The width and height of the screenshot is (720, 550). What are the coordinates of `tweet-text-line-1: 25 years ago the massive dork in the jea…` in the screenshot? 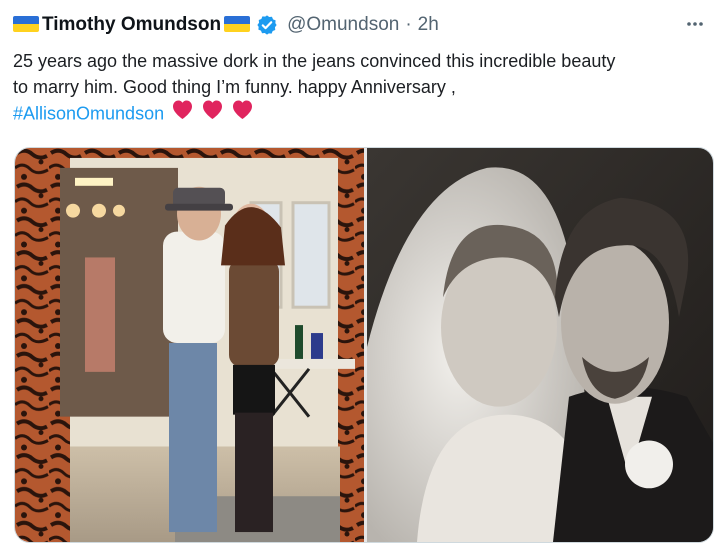 It's located at (314, 61).